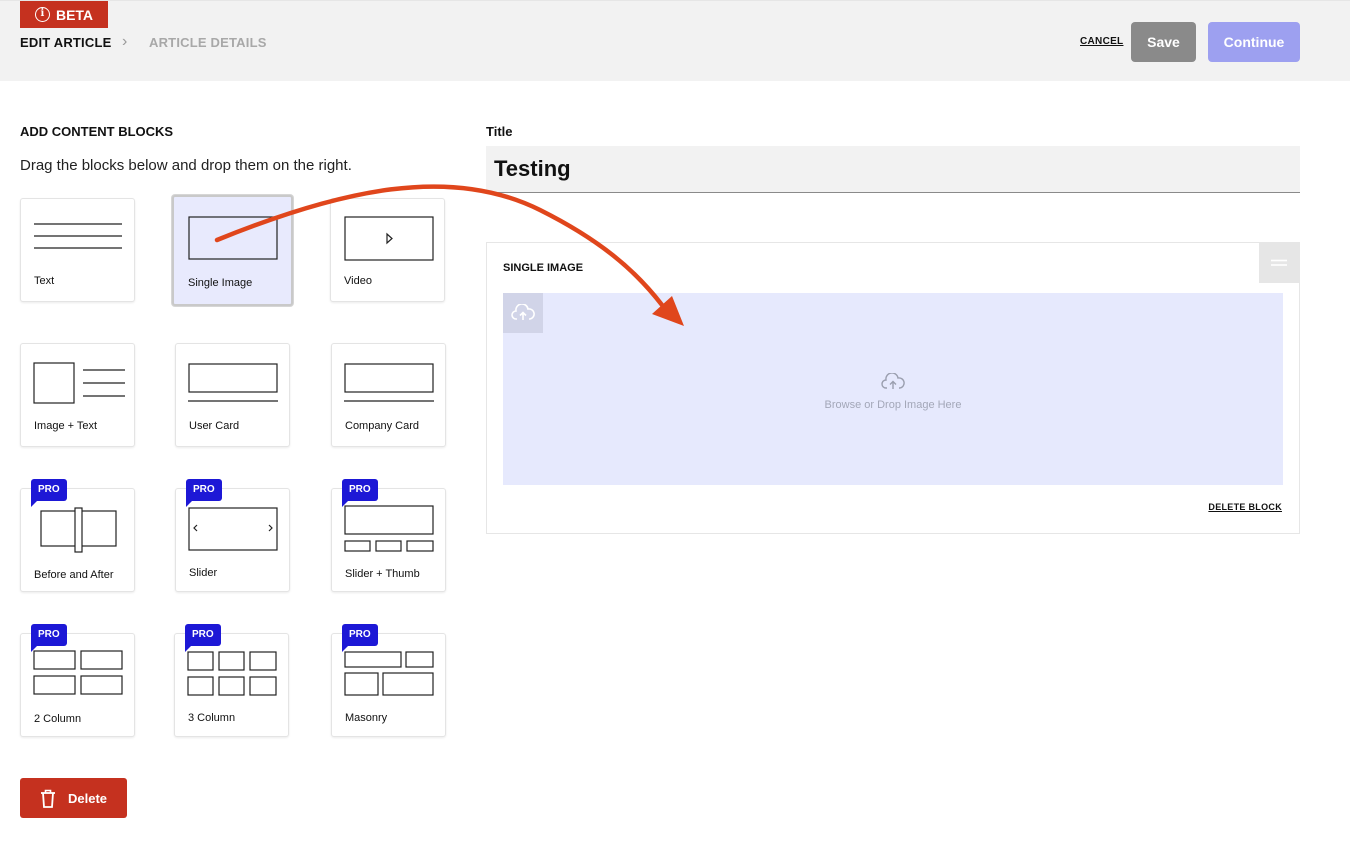  I want to click on drag-handle-icon, so click(1279, 263).